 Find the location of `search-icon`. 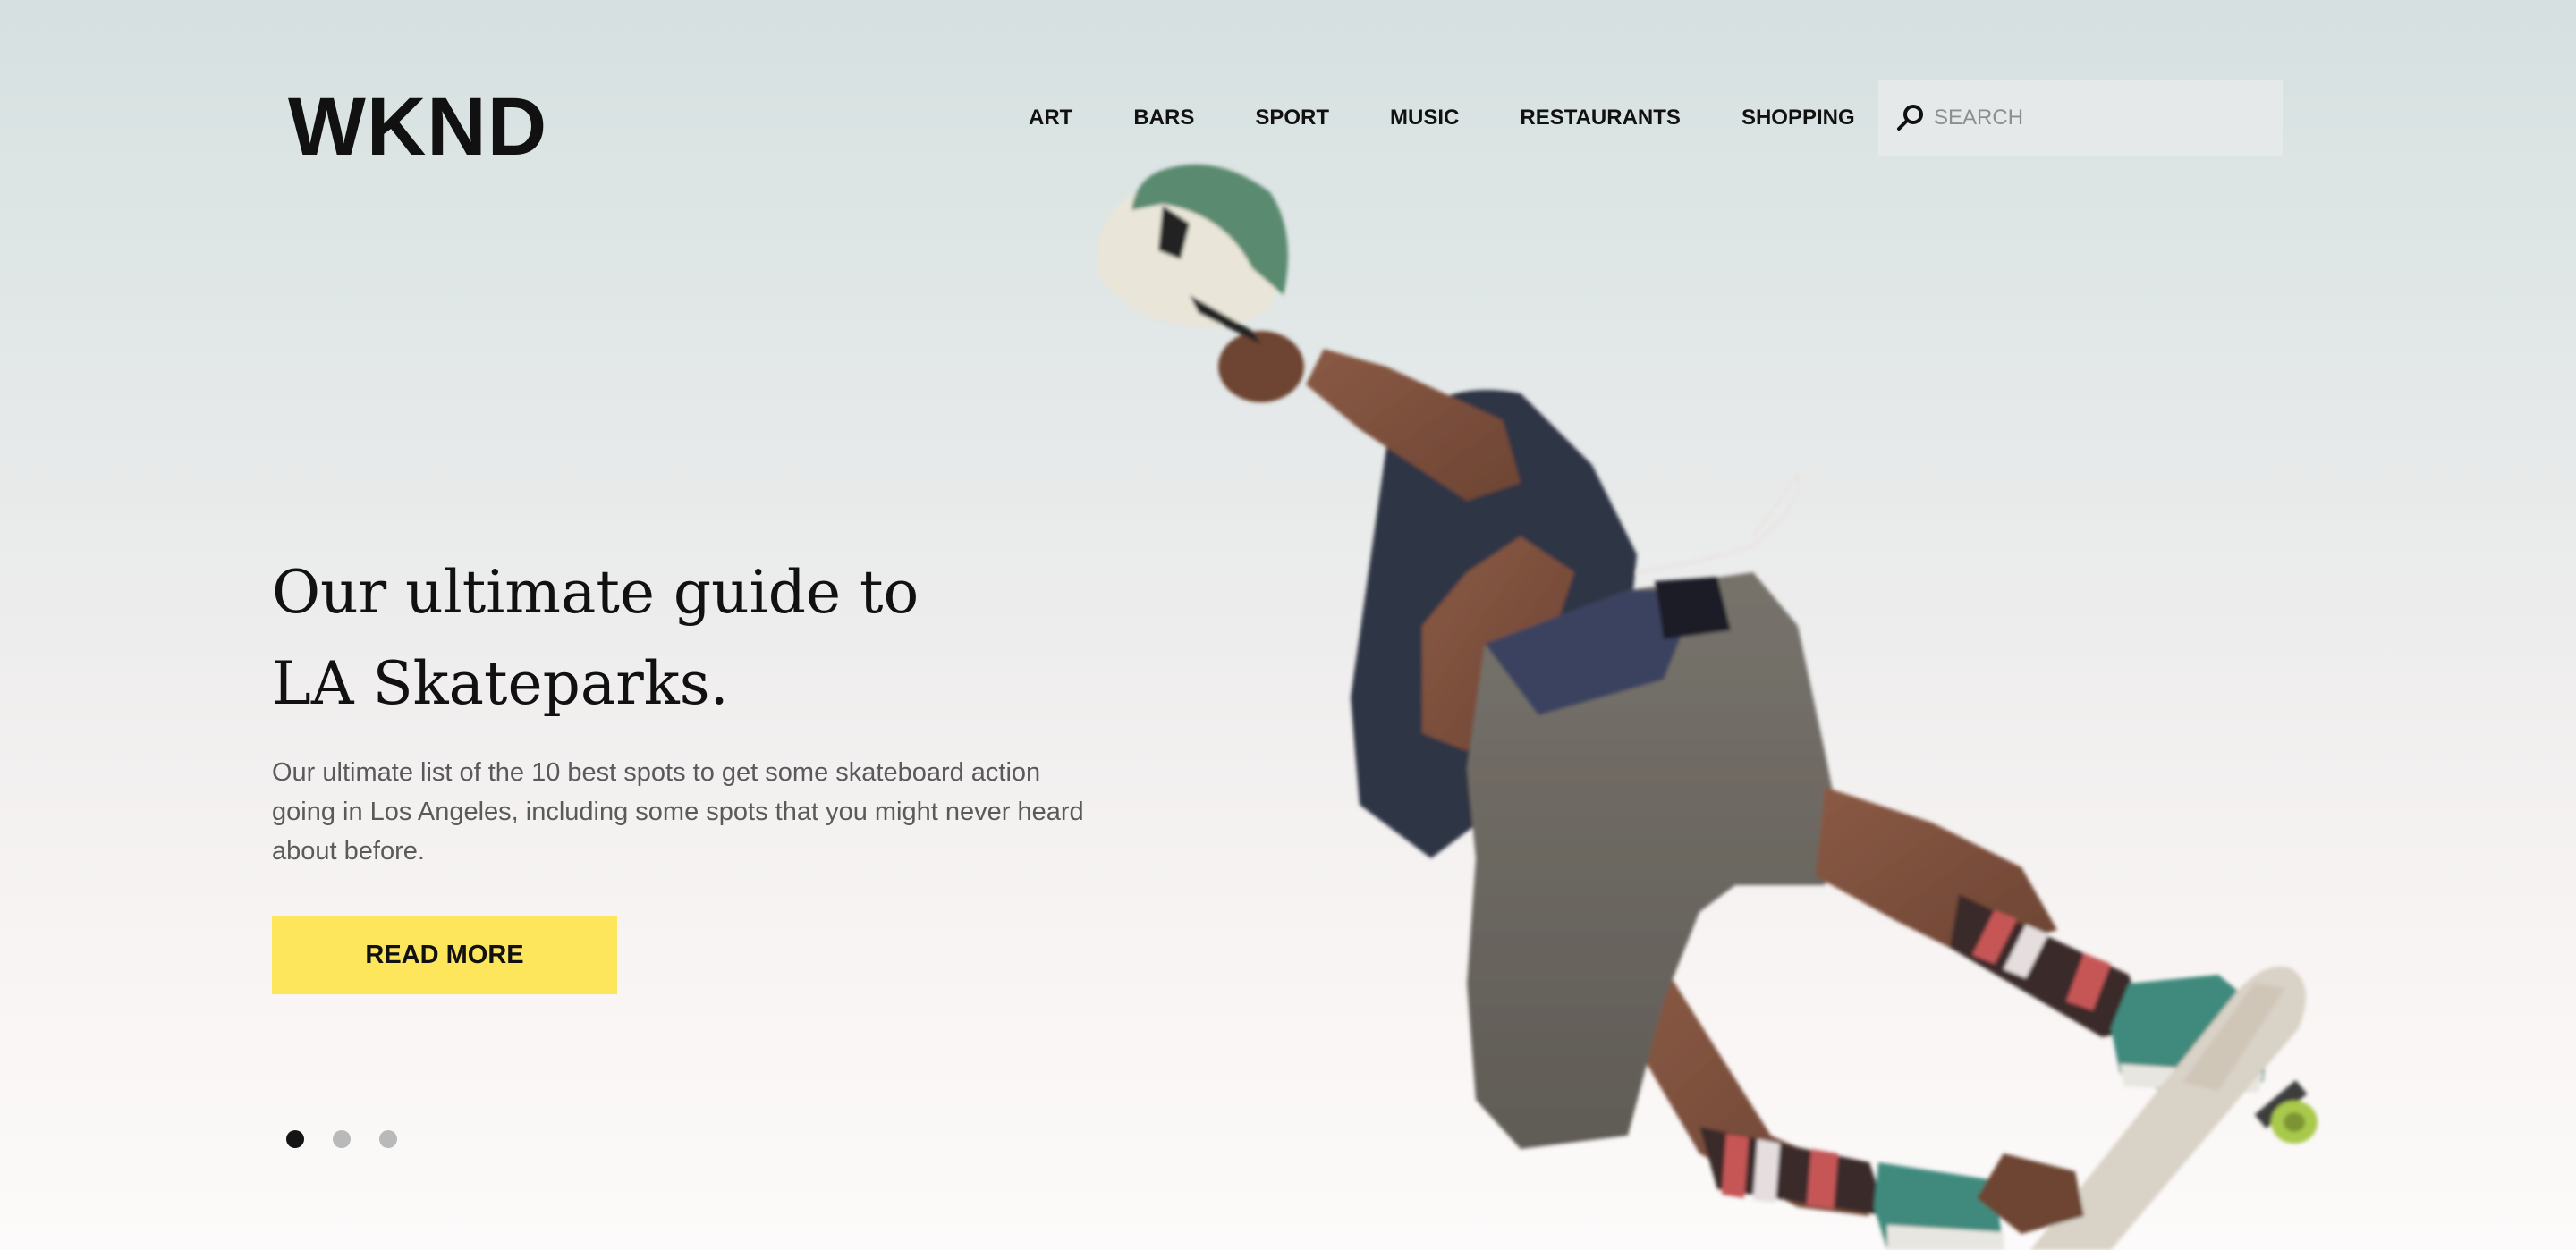

search-icon is located at coordinates (1910, 118).